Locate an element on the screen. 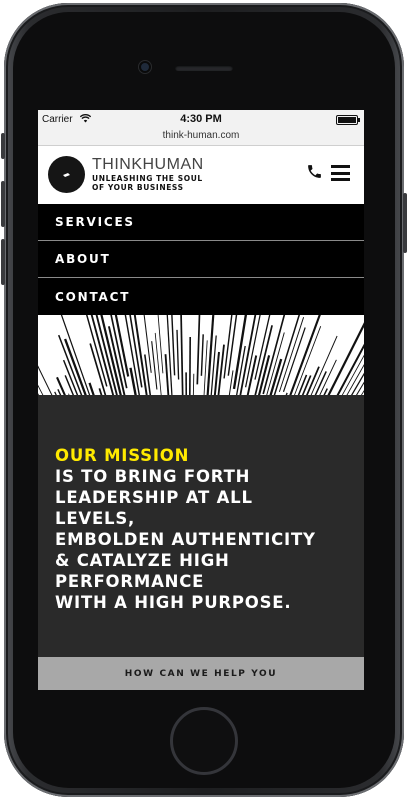  front-camera is located at coordinates (145, 67).